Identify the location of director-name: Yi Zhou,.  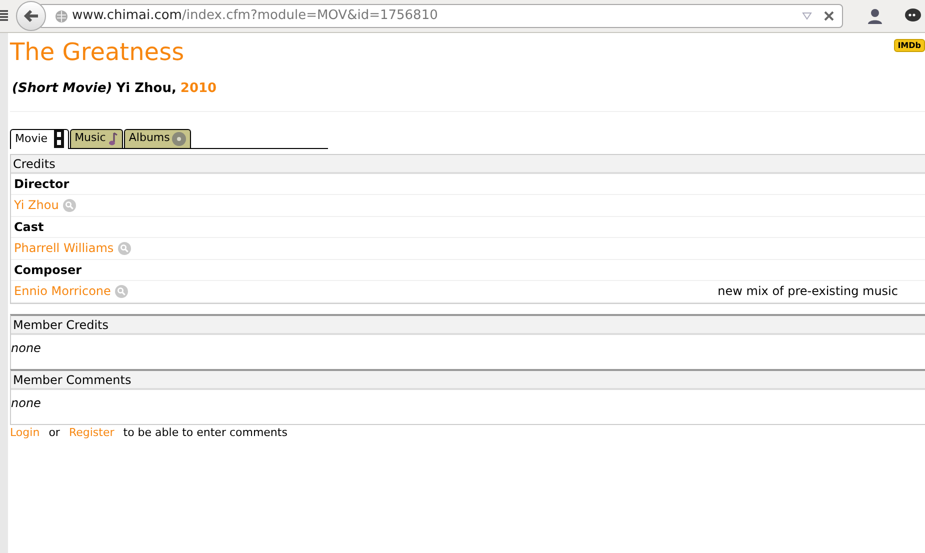
(146, 89).